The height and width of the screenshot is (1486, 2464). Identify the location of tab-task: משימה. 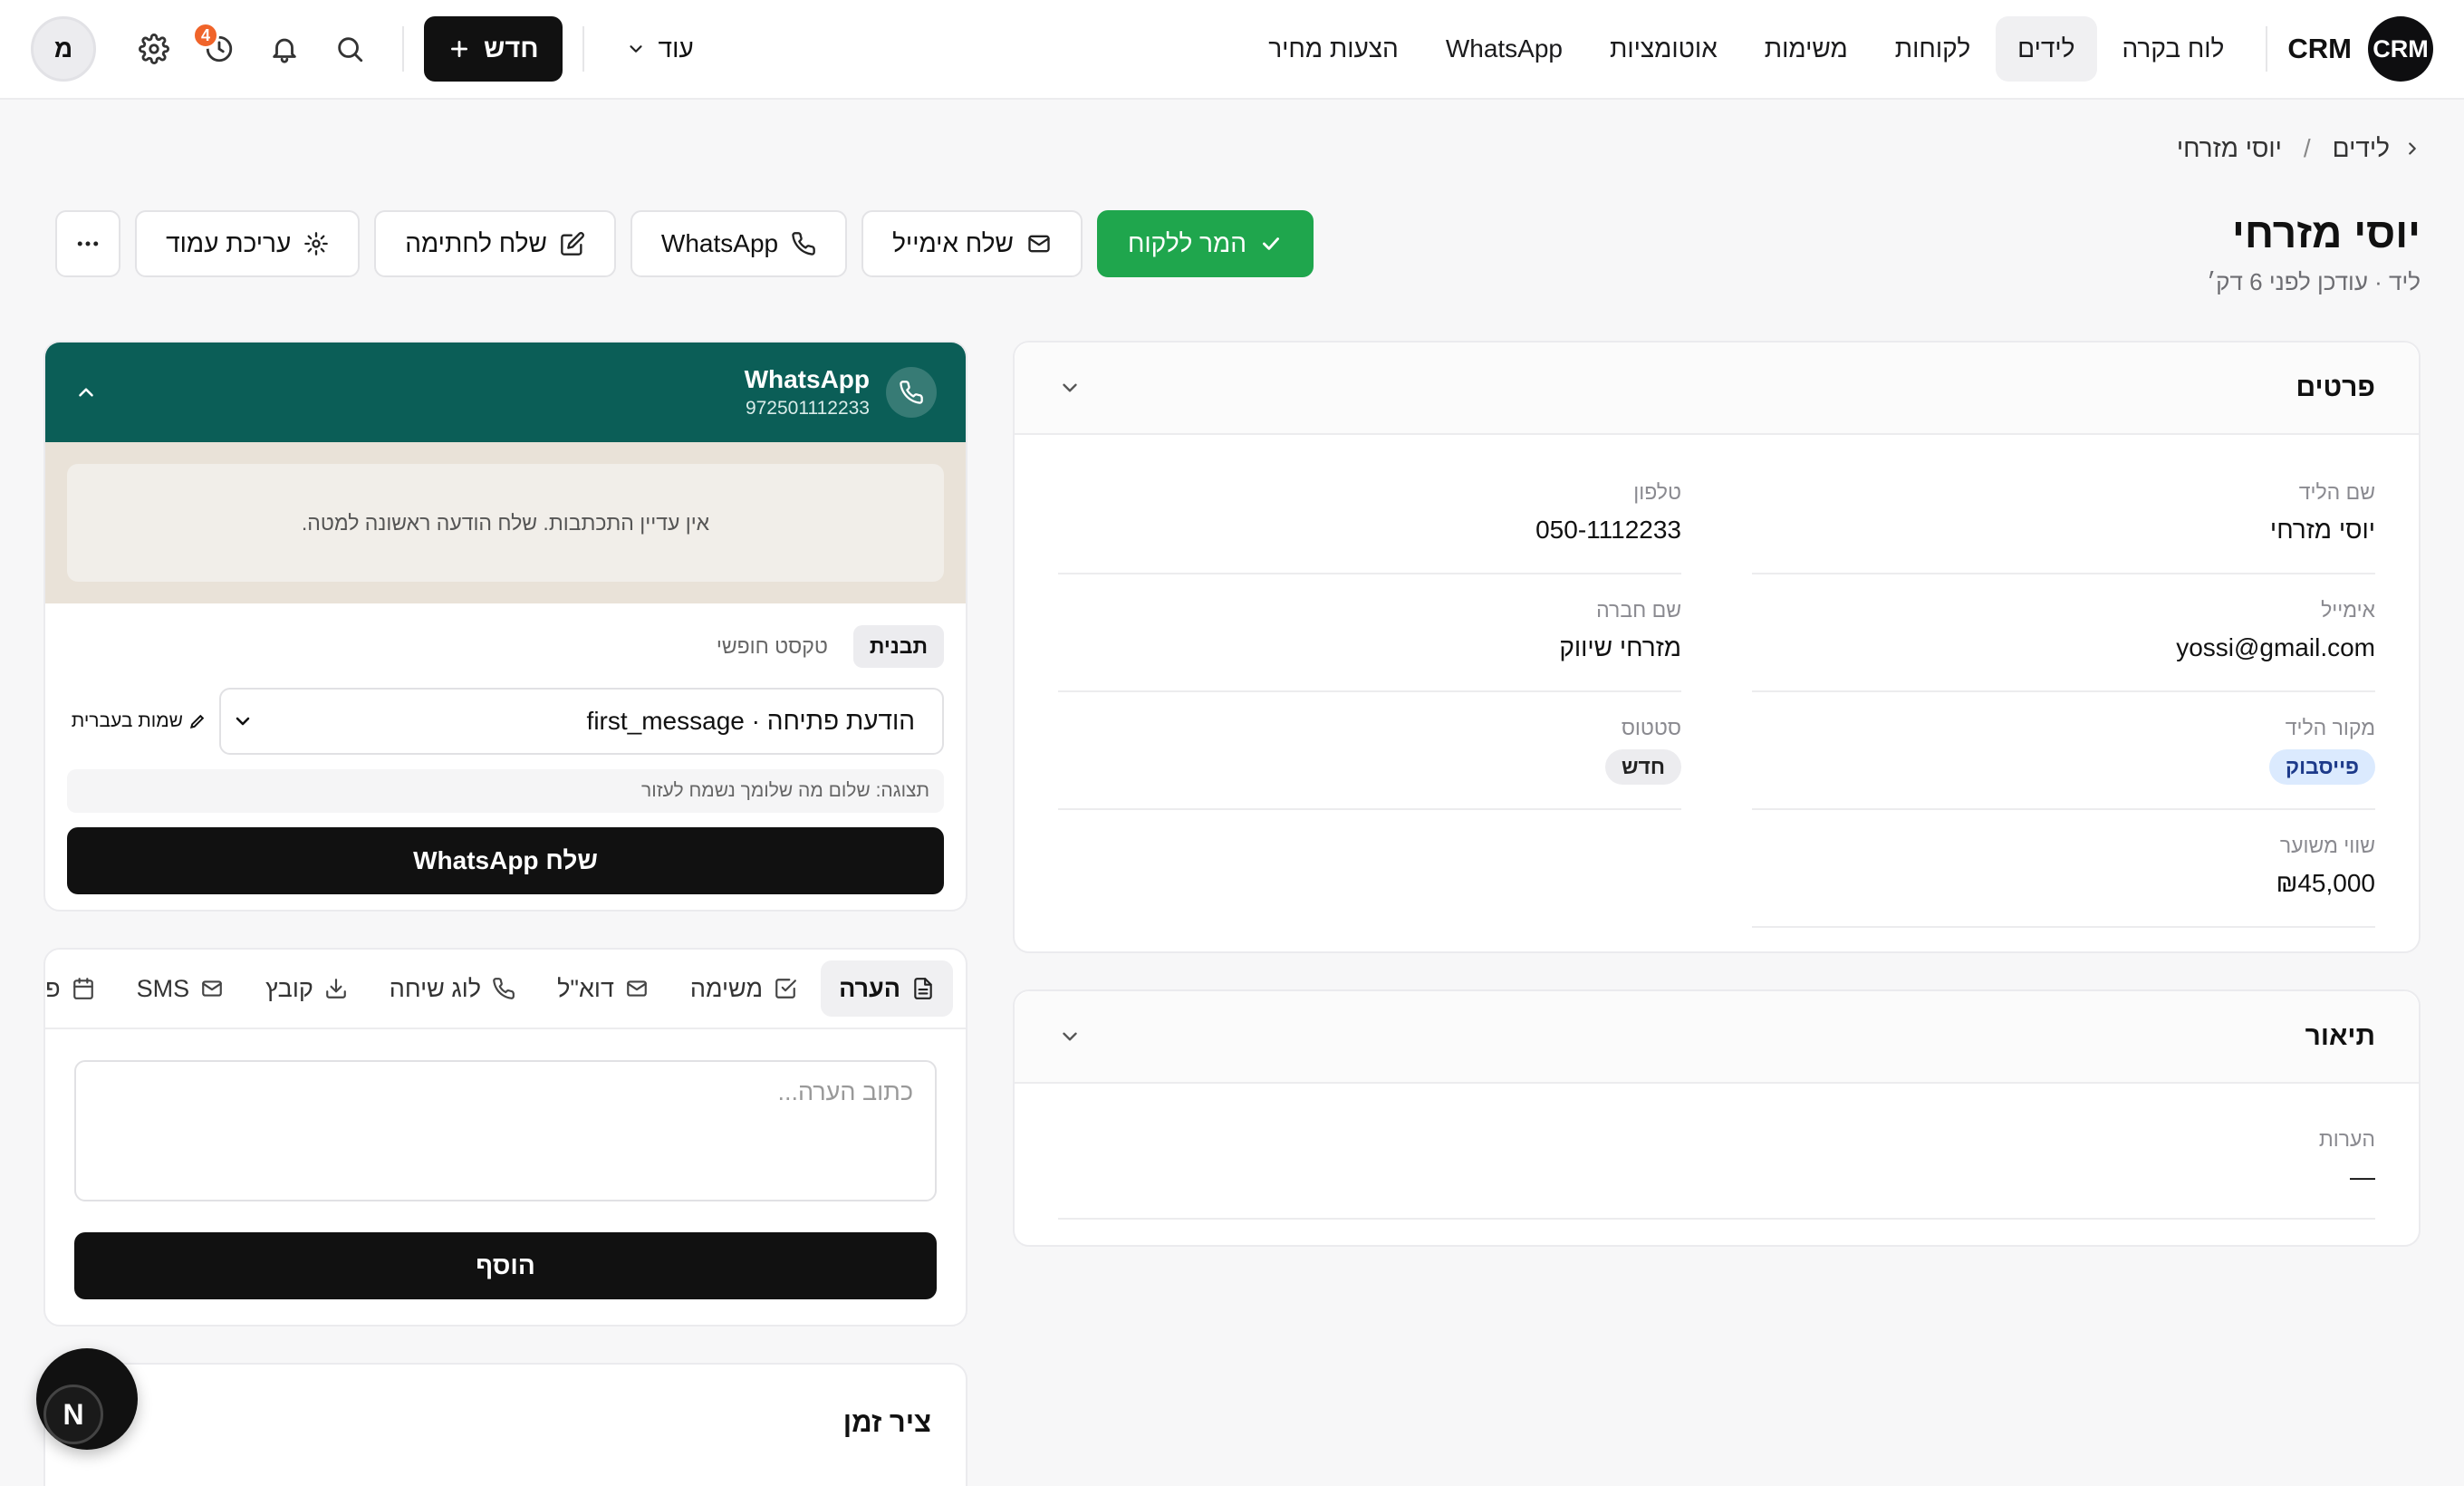
(744, 989).